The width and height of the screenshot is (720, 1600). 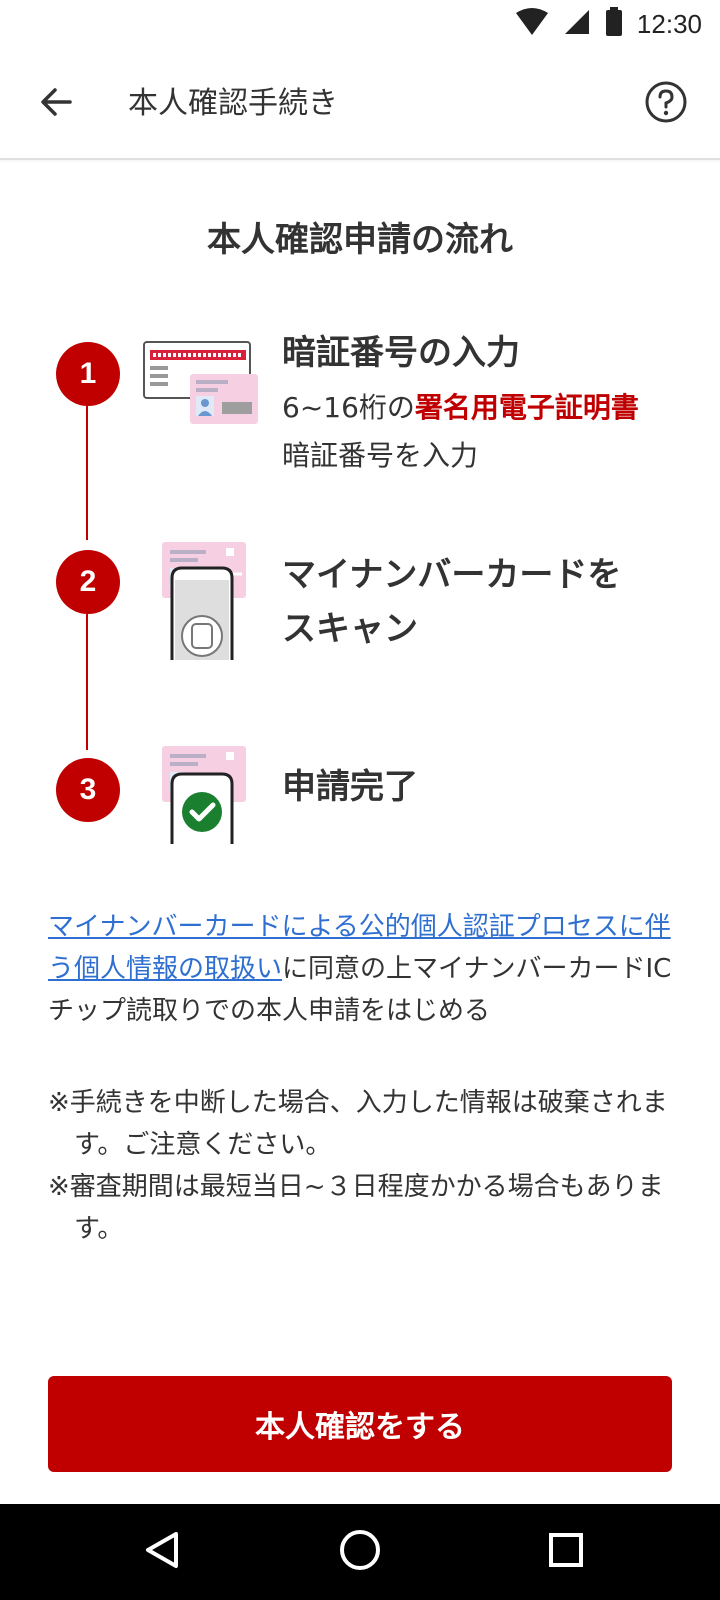 What do you see at coordinates (360, 1424) in the screenshot?
I see `start-verification-button: 本人確認をする` at bounding box center [360, 1424].